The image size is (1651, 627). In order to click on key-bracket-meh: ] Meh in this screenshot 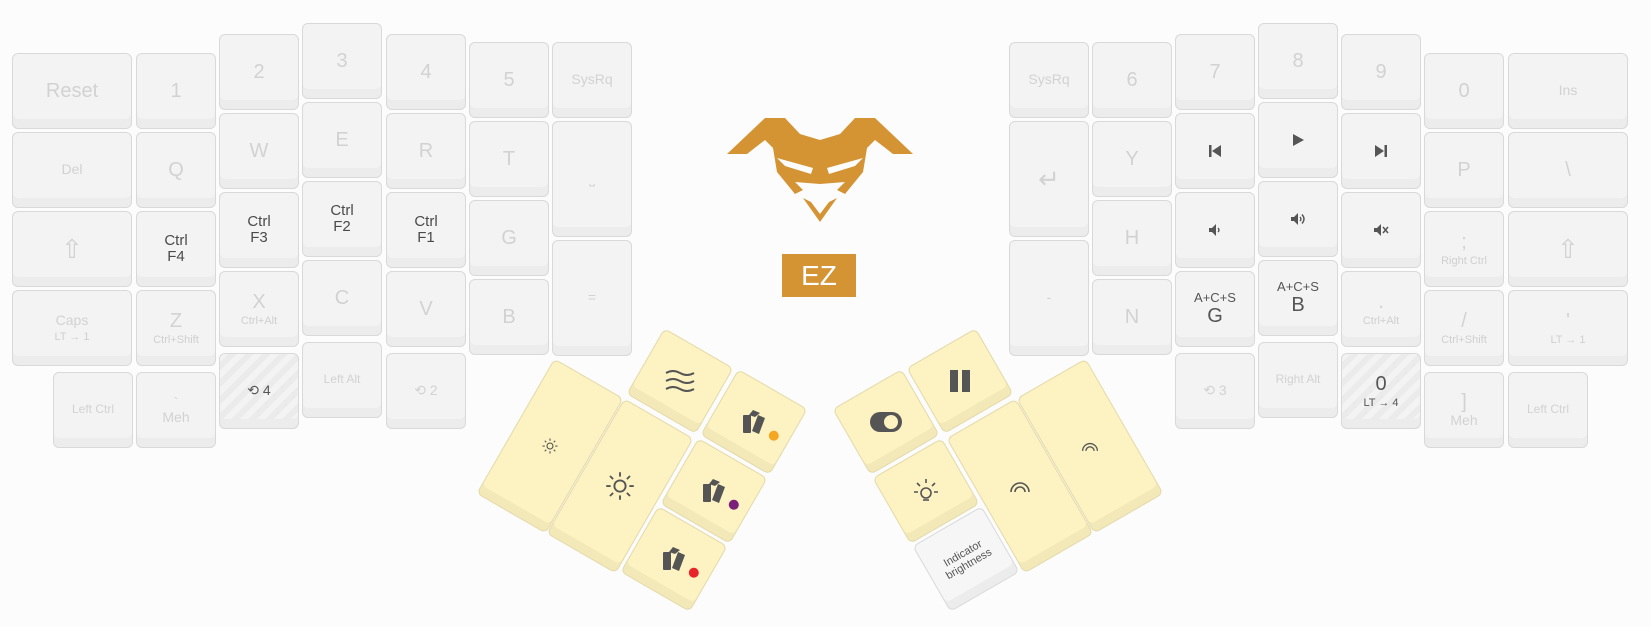, I will do `click(1464, 410)`.